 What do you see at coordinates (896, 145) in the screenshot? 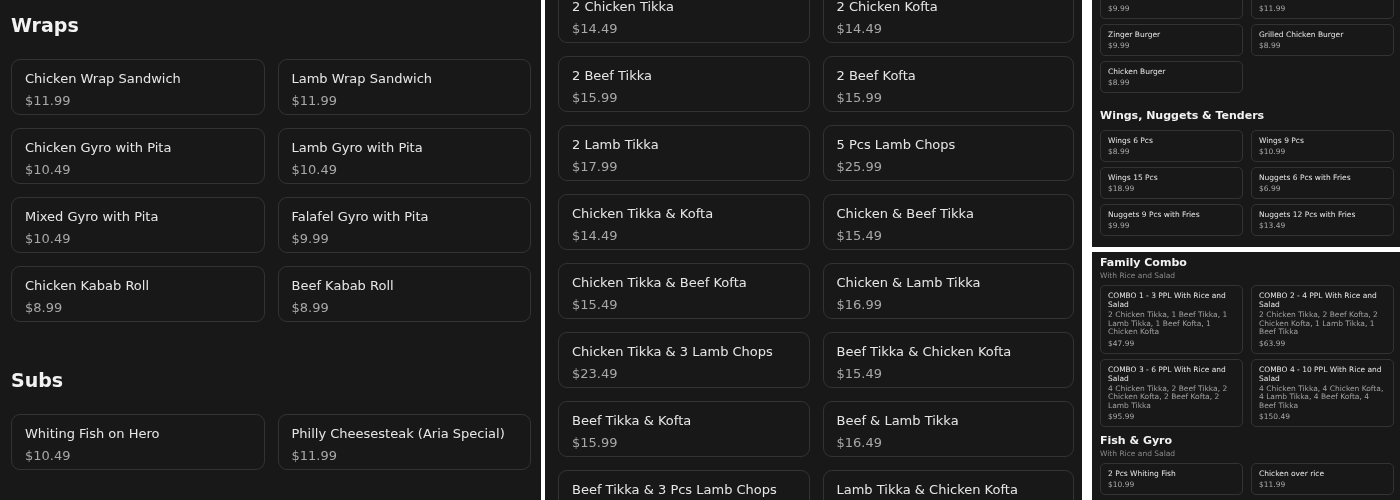
I see `item-name: 5 Pcs Lamb Chops` at bounding box center [896, 145].